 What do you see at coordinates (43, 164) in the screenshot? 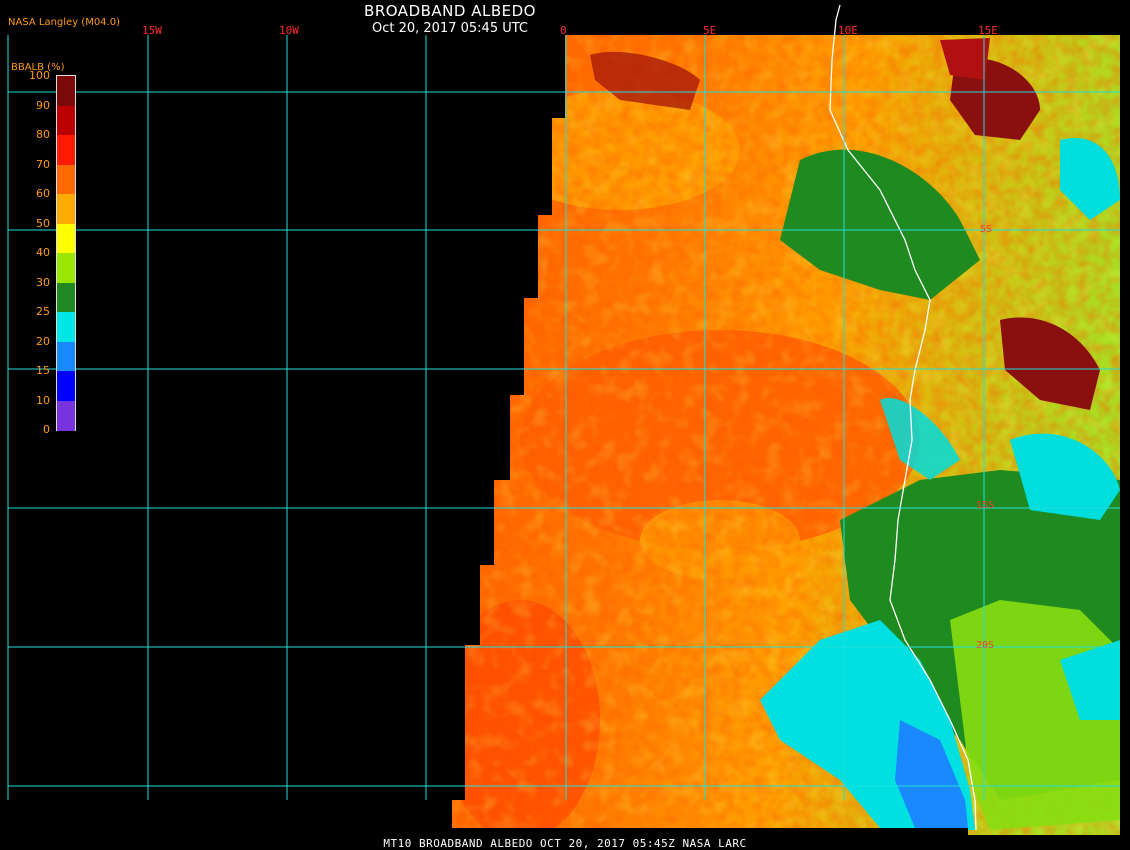
I see `legend-tick-label: 70` at bounding box center [43, 164].